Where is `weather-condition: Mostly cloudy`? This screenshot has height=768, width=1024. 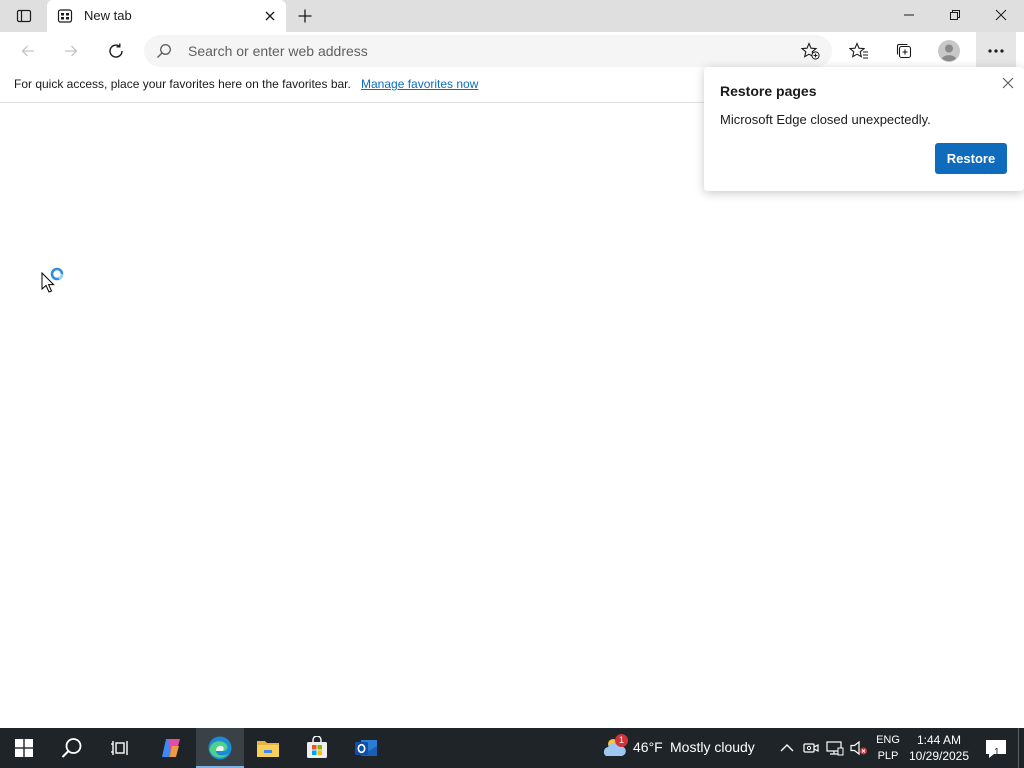
weather-condition: Mostly cloudy is located at coordinates (712, 747).